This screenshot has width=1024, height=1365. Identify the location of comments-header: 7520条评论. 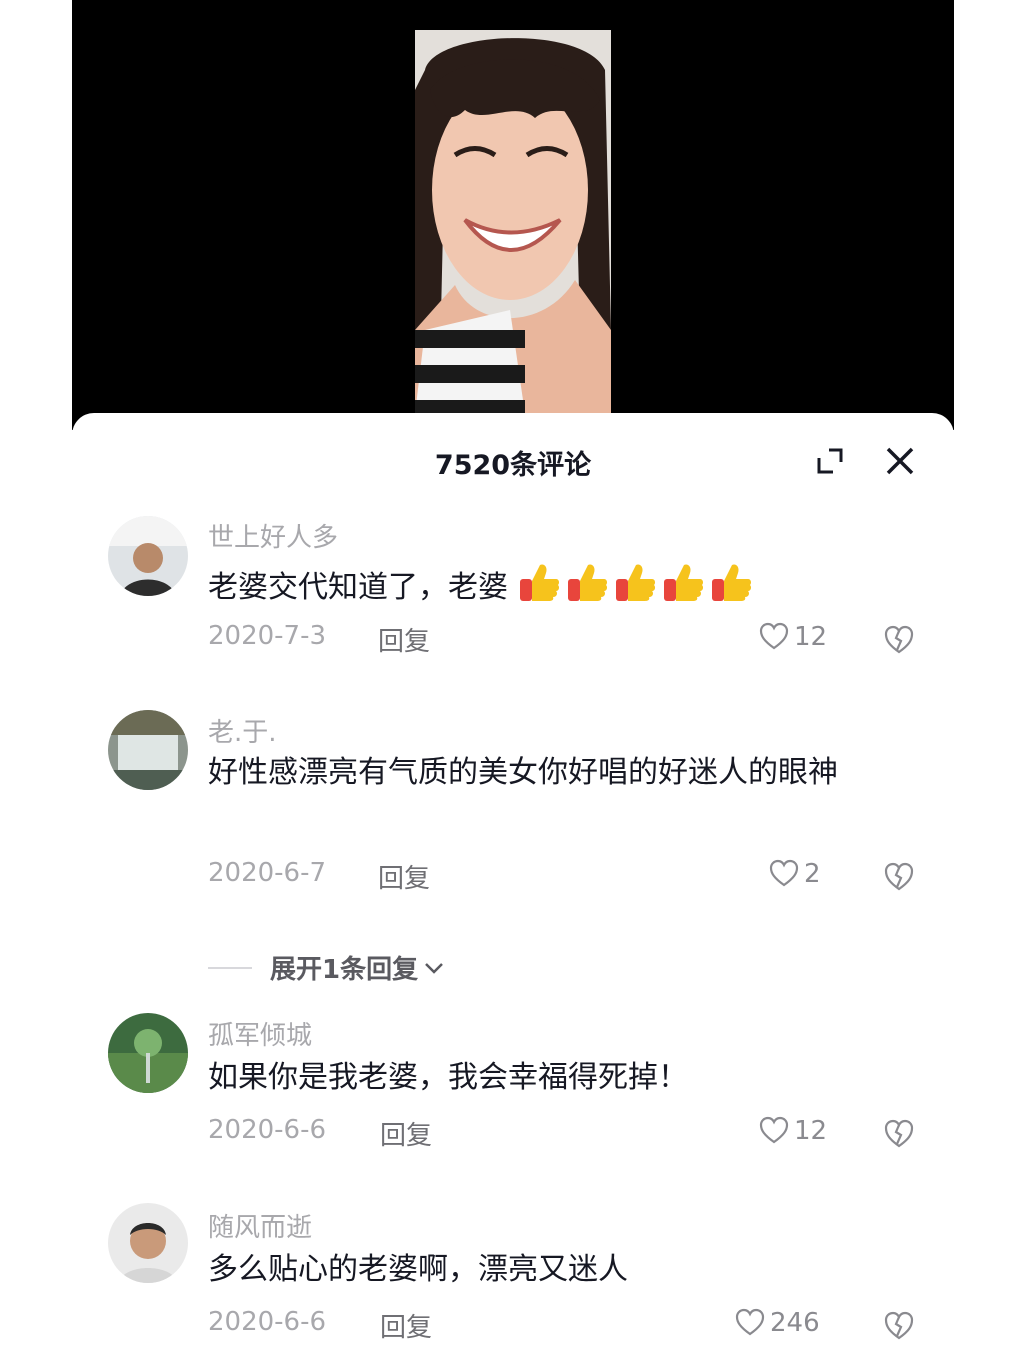
(513, 459).